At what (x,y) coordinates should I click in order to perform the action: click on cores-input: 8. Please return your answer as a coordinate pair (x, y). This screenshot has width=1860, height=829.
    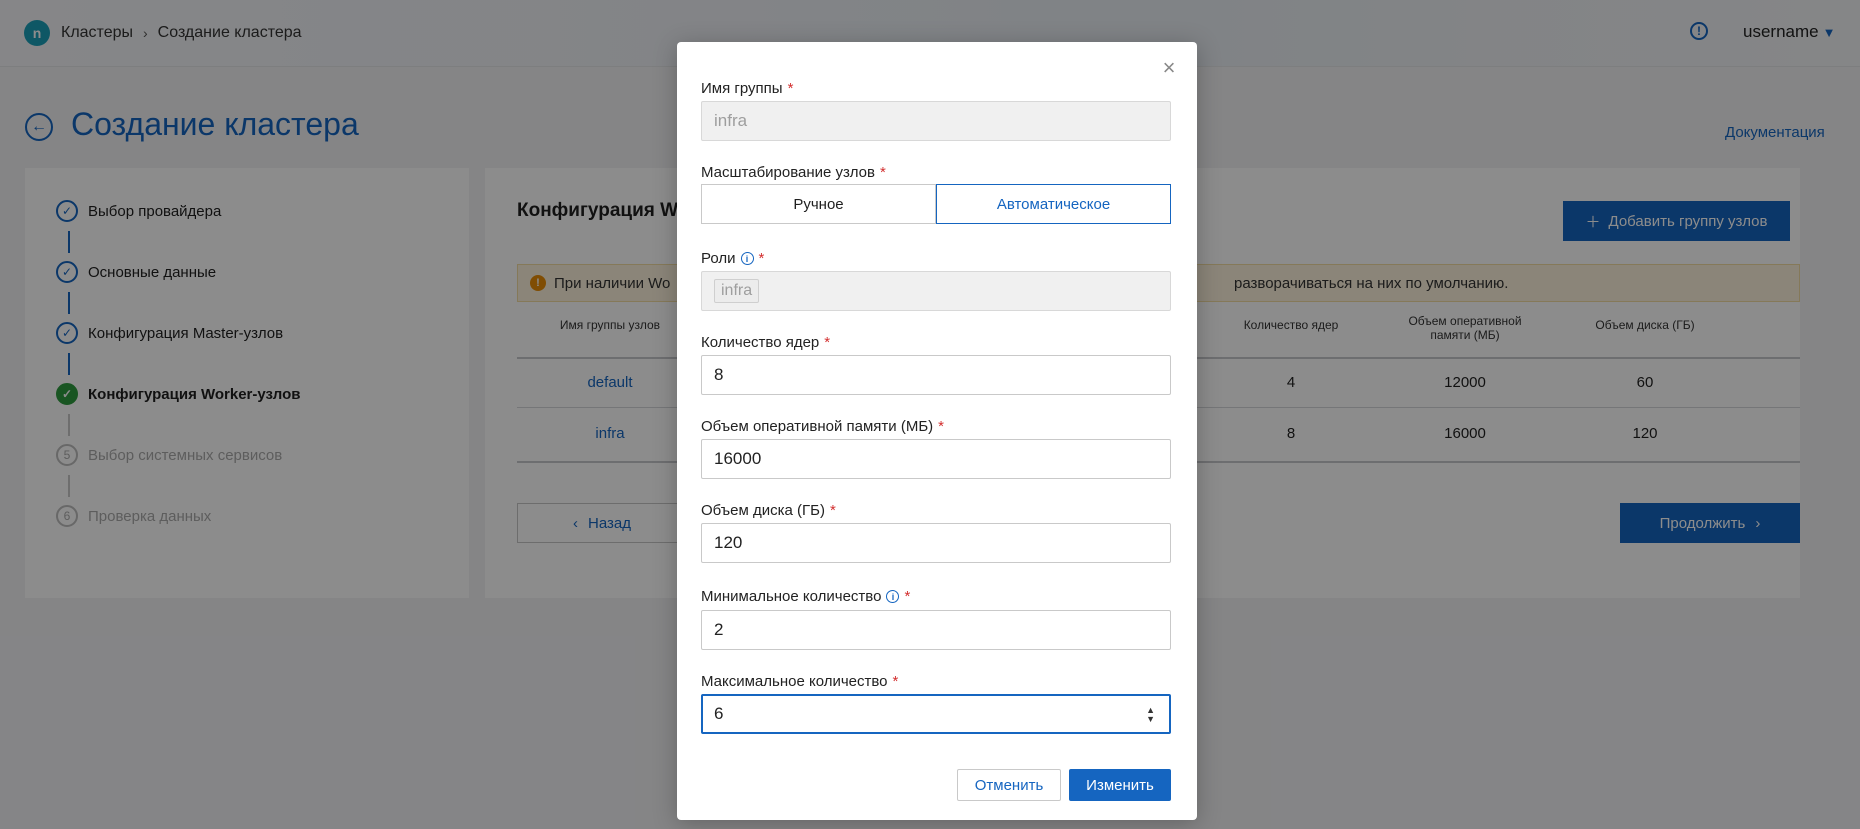
    Looking at the image, I should click on (936, 375).